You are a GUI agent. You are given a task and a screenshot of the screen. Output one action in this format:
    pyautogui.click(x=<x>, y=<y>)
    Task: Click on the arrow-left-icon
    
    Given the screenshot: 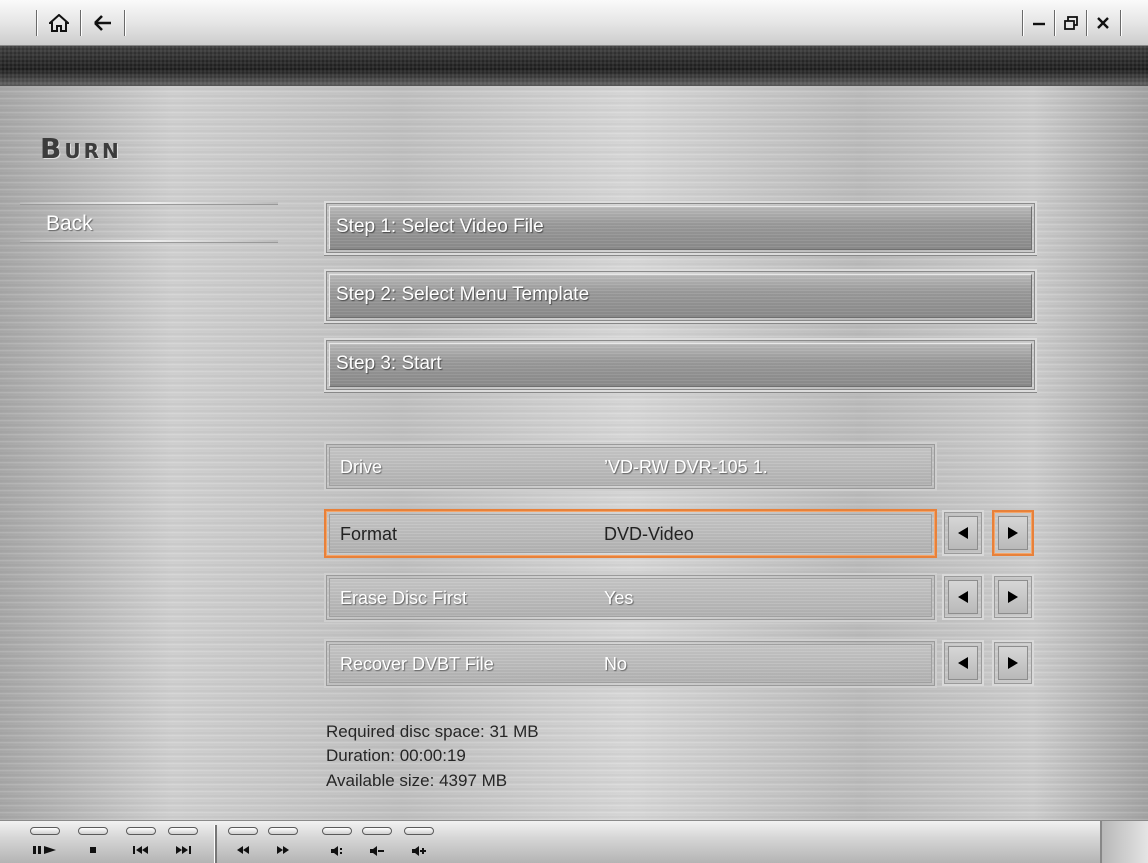 What is the action you would take?
    pyautogui.click(x=102, y=23)
    